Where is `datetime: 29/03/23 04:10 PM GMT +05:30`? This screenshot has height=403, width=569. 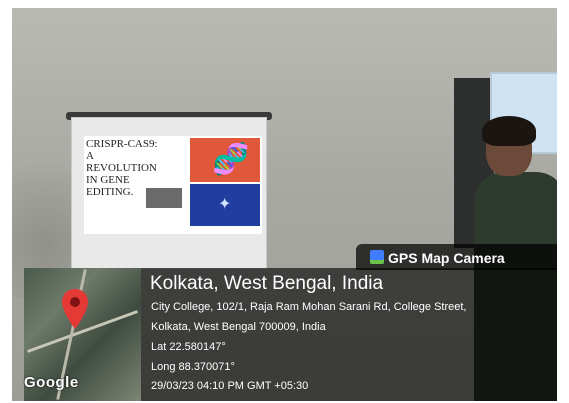 datetime: 29/03/23 04:10 PM GMT +05:30 is located at coordinates (230, 386).